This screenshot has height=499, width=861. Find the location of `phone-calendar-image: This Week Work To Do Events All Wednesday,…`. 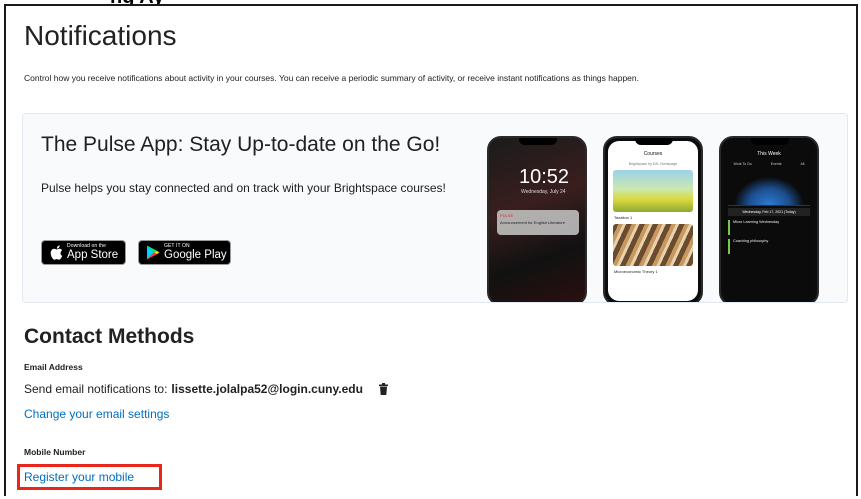

phone-calendar-image: This Week Work To Do Events All Wednesday,… is located at coordinates (769, 219).